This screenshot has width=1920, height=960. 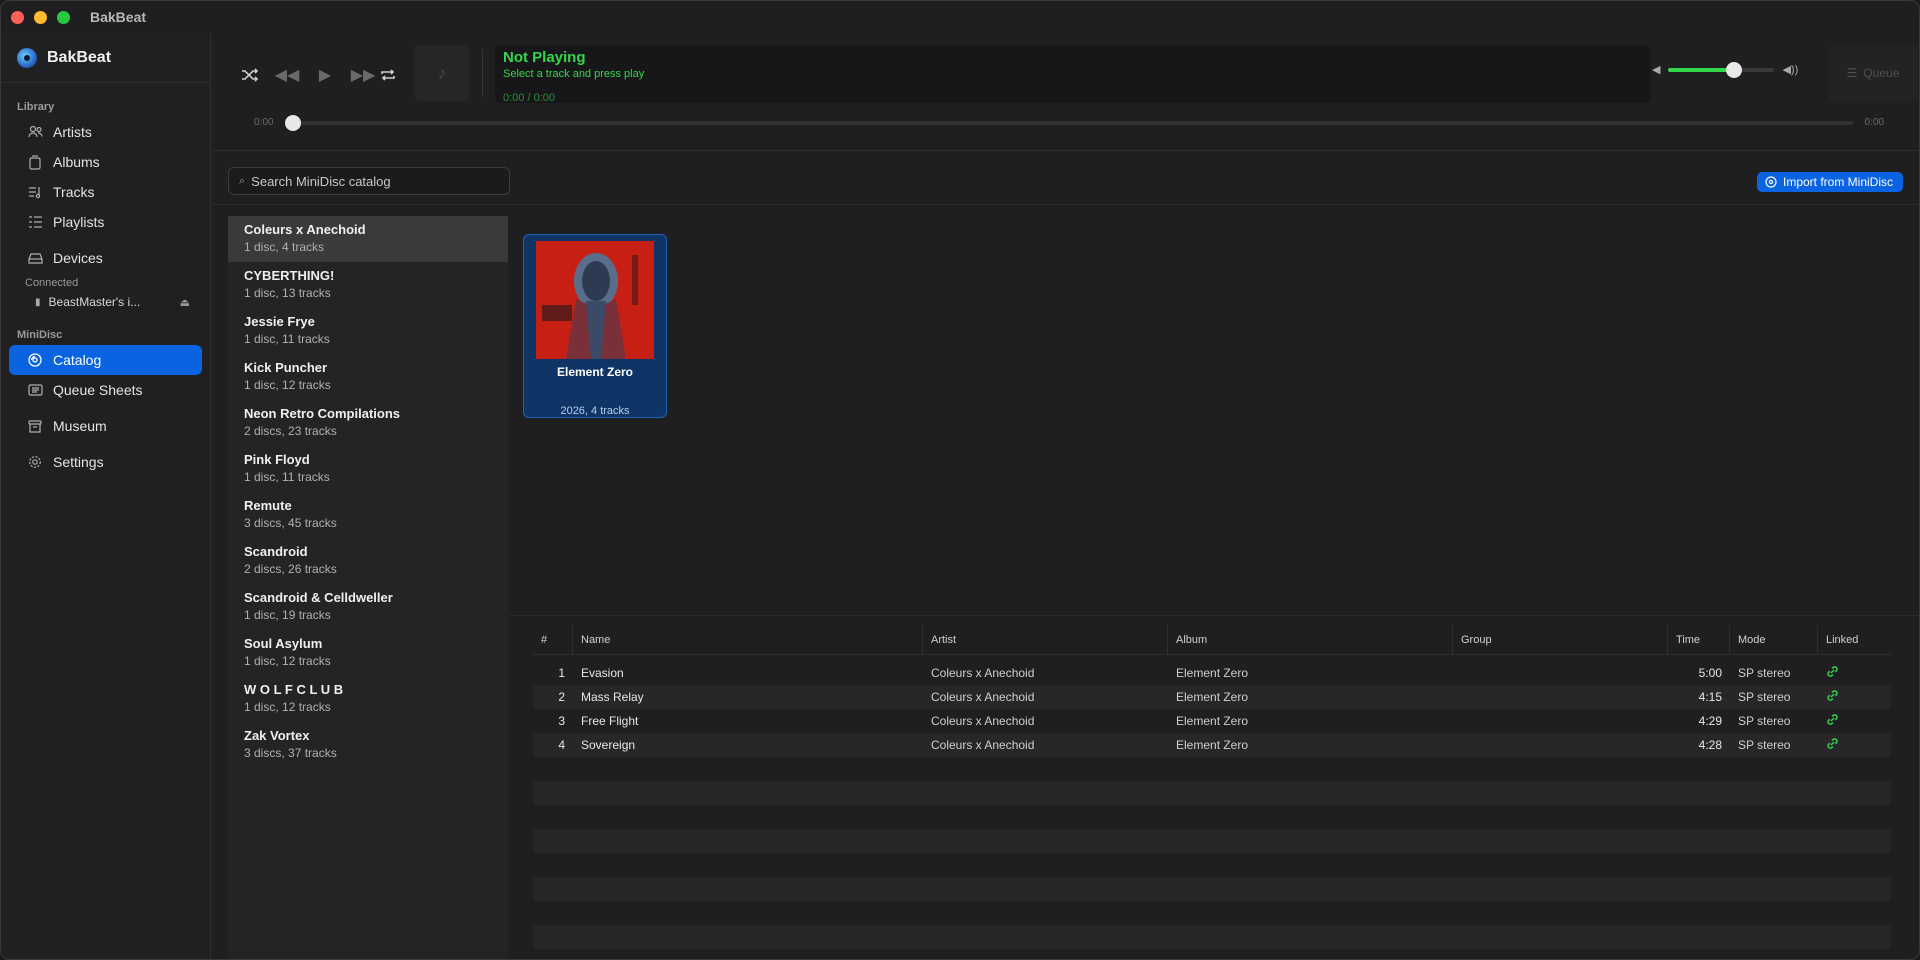 I want to click on sidebar-item-label: Playlists, so click(x=79, y=222).